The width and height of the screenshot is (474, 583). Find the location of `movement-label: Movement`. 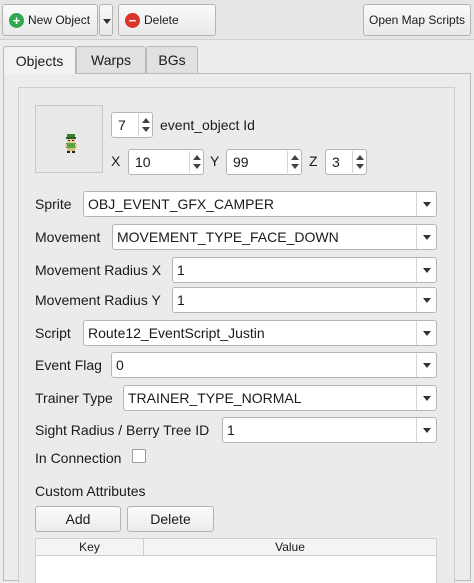

movement-label: Movement is located at coordinates (68, 237).